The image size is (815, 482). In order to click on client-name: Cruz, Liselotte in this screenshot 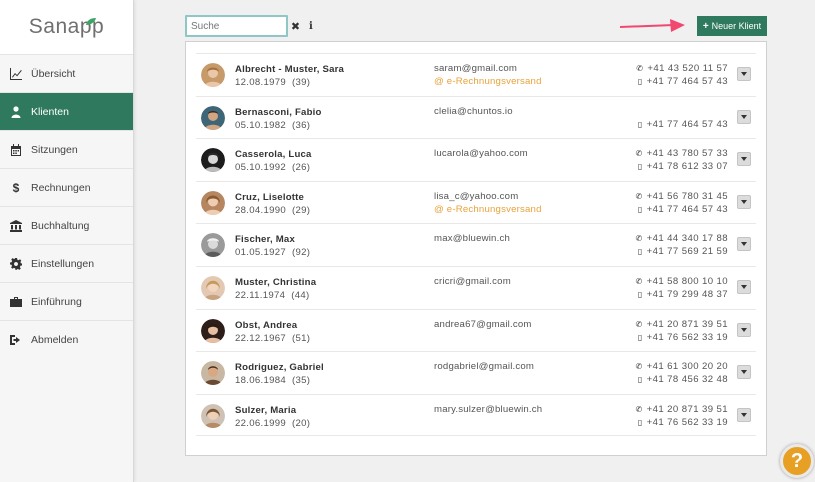, I will do `click(269, 197)`.